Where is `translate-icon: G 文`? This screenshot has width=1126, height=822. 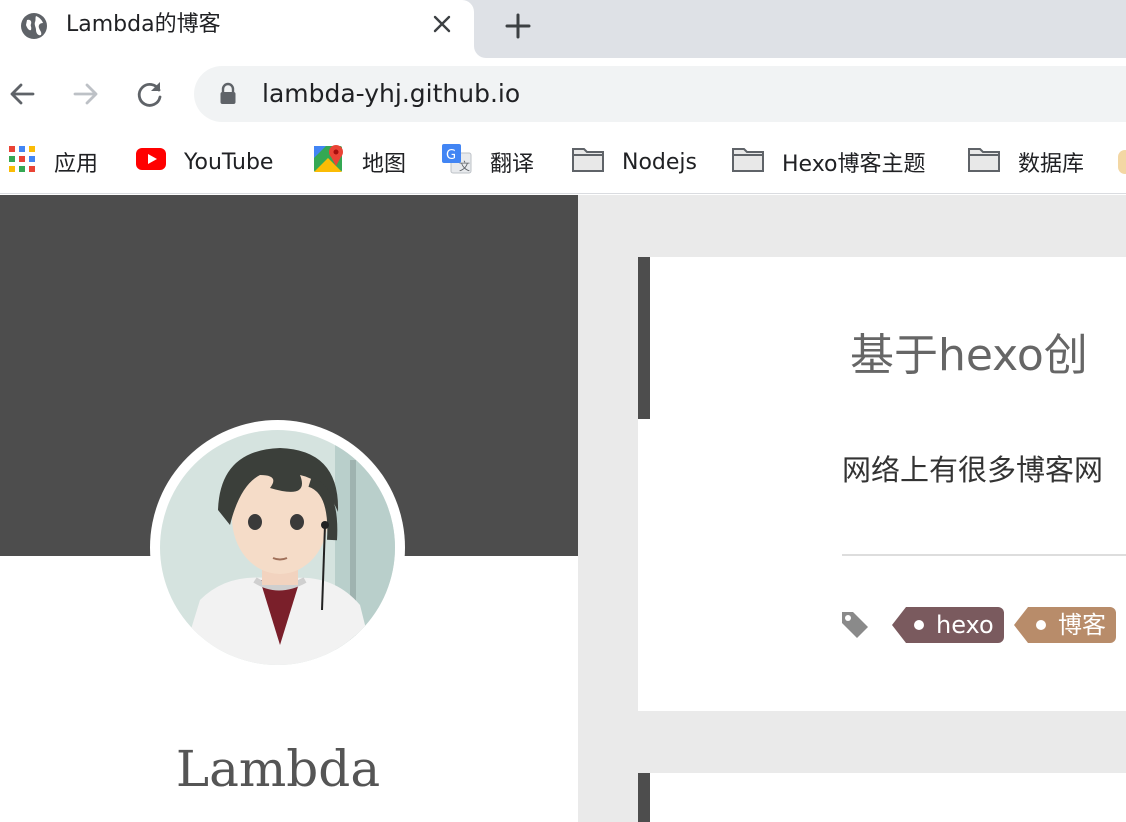
translate-icon: G 文 is located at coordinates (457, 162).